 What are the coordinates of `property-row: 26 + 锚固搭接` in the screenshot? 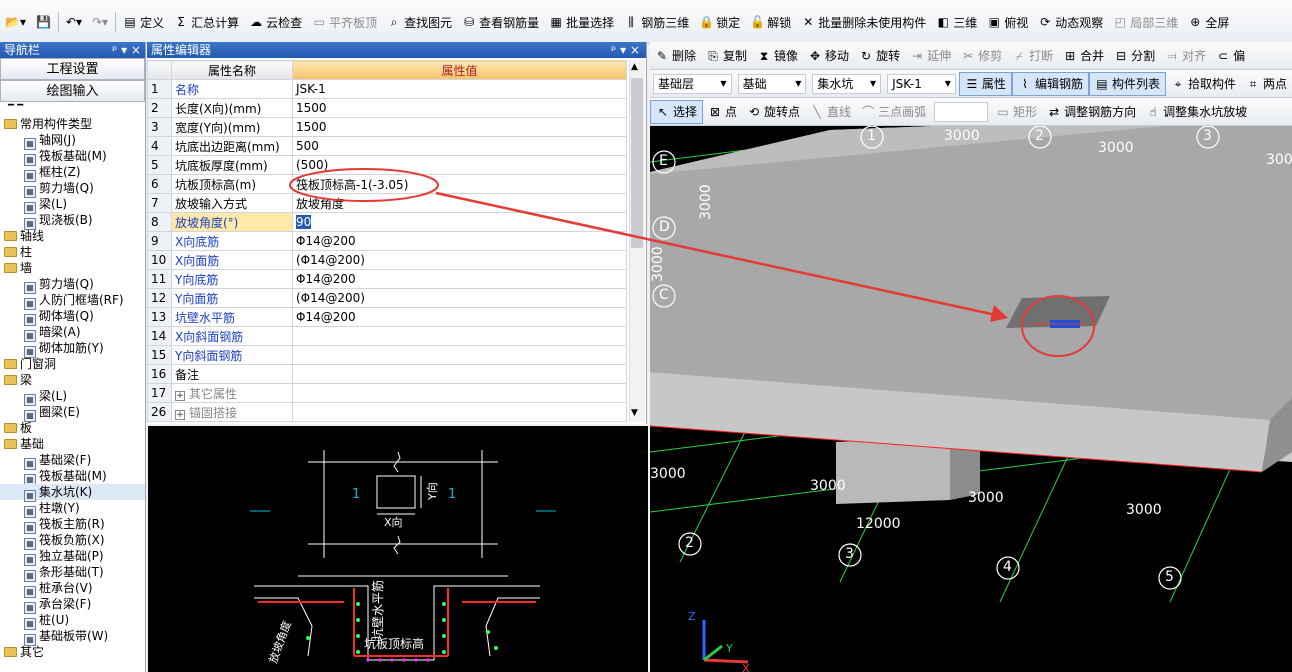 It's located at (387, 412).